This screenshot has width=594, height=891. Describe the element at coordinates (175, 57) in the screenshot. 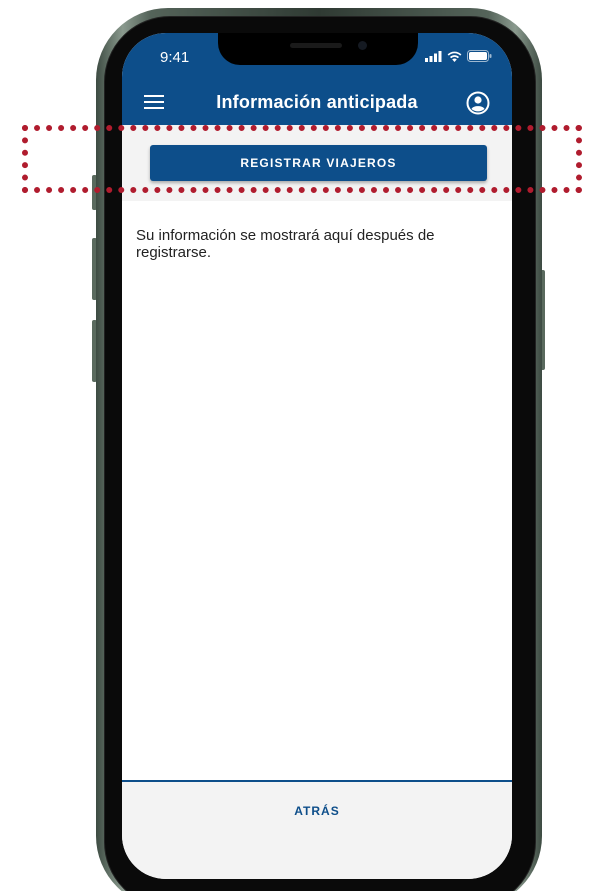

I see `status-time: 9:41` at that location.